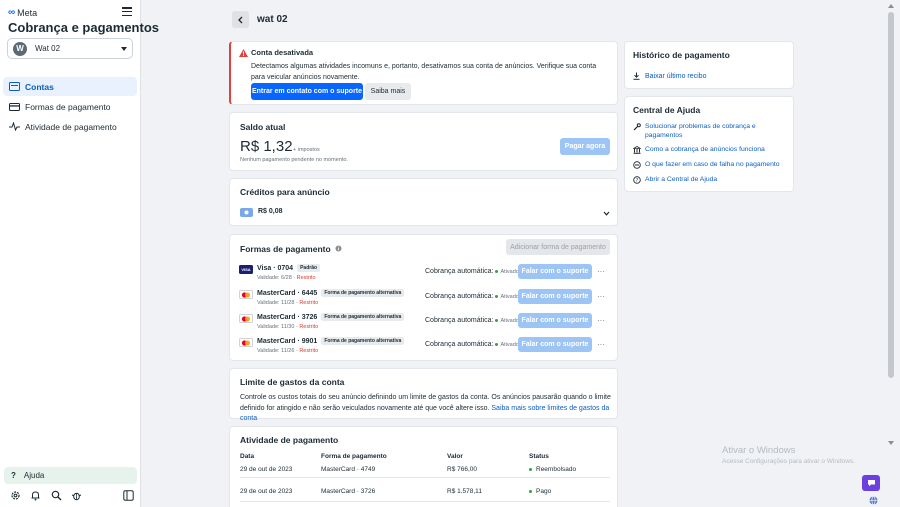  Describe the element at coordinates (128, 495) in the screenshot. I see `sidebar-toggle-icon` at that location.